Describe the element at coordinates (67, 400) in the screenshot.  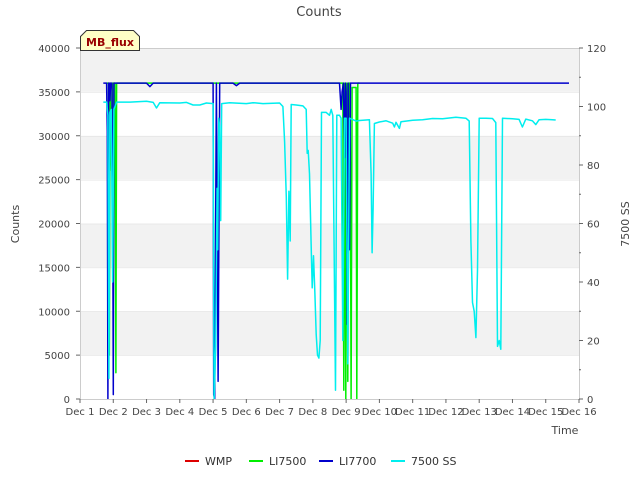
I see `y-tick-label: 0` at that location.